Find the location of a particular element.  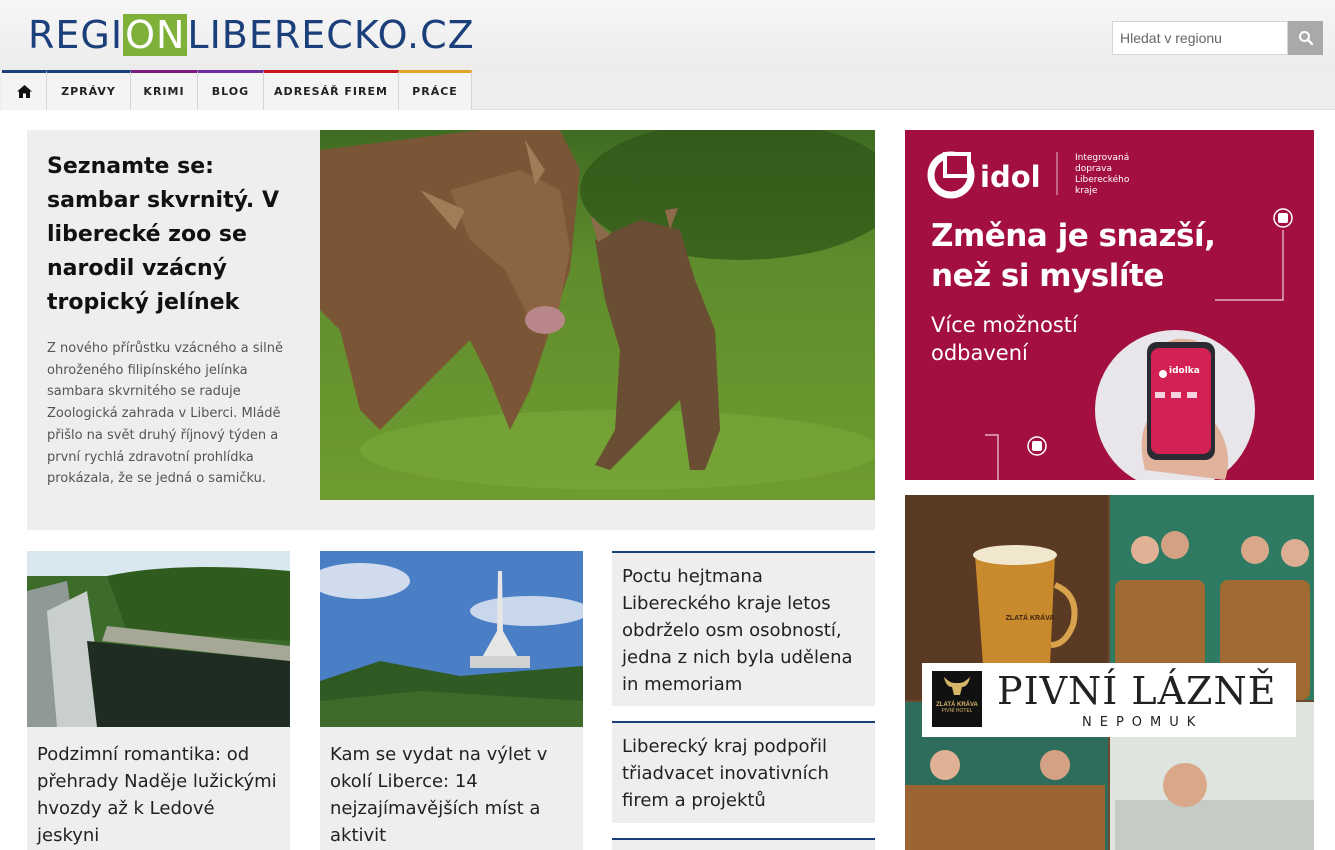

idol-app-name: idolka is located at coordinates (1184, 371).